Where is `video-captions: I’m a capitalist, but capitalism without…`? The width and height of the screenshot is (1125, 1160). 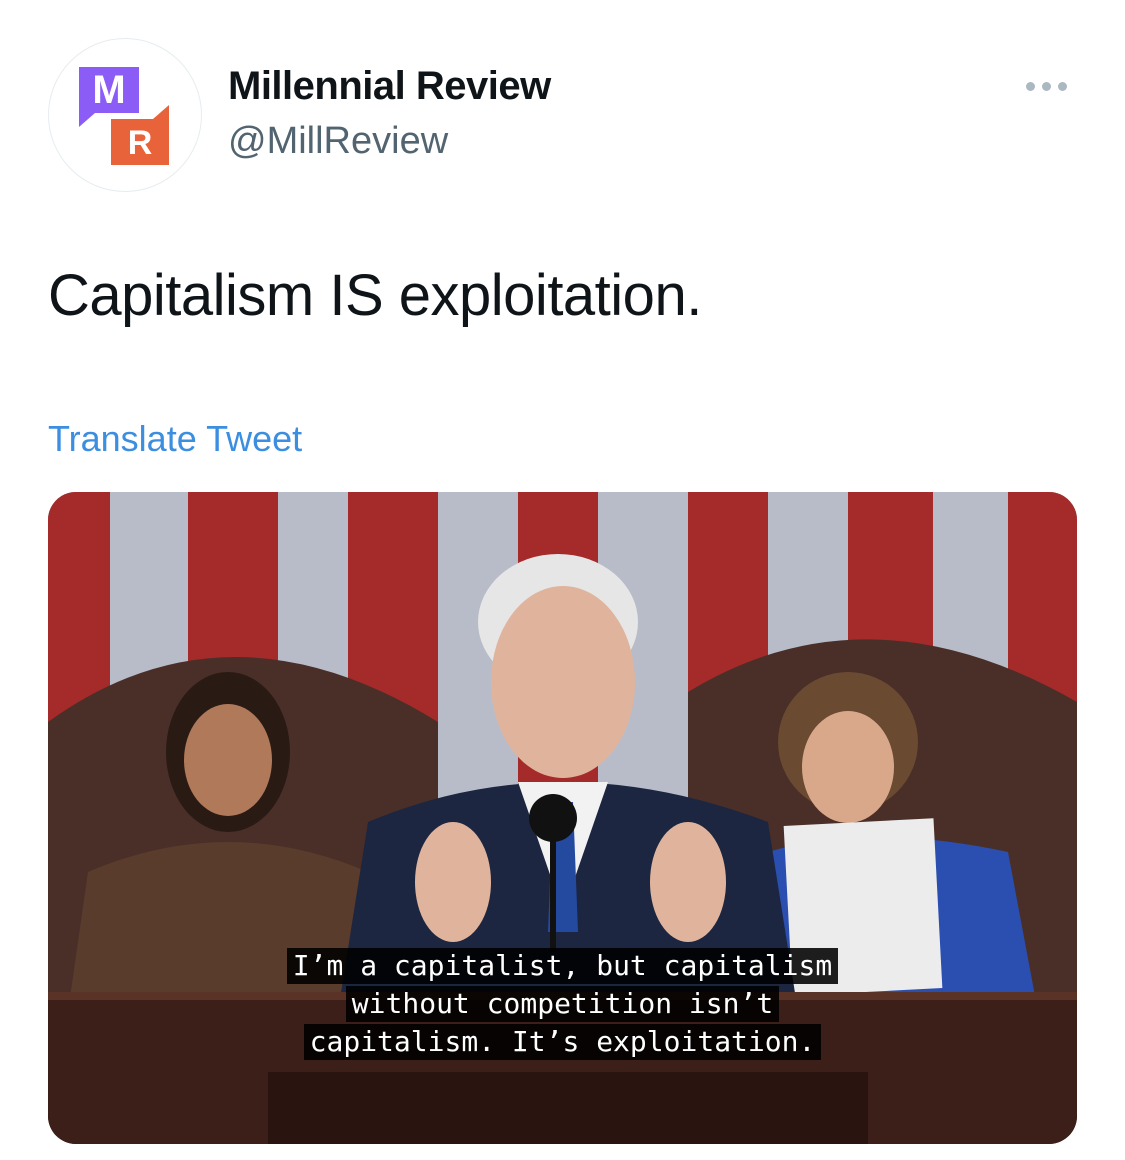 video-captions: I’m a capitalist, but capitalism without… is located at coordinates (562, 1004).